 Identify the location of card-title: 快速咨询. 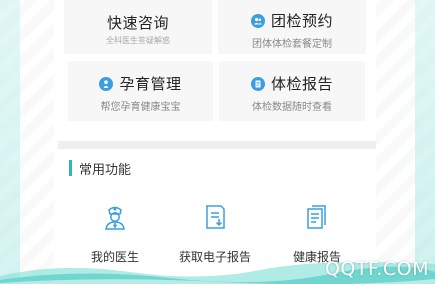
(137, 23).